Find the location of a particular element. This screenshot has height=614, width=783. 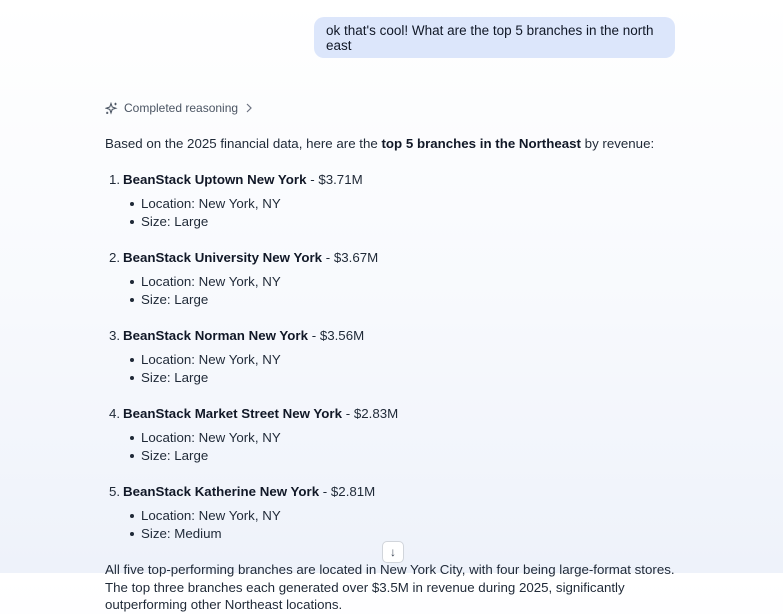

branch-number: 4. is located at coordinates (115, 413).